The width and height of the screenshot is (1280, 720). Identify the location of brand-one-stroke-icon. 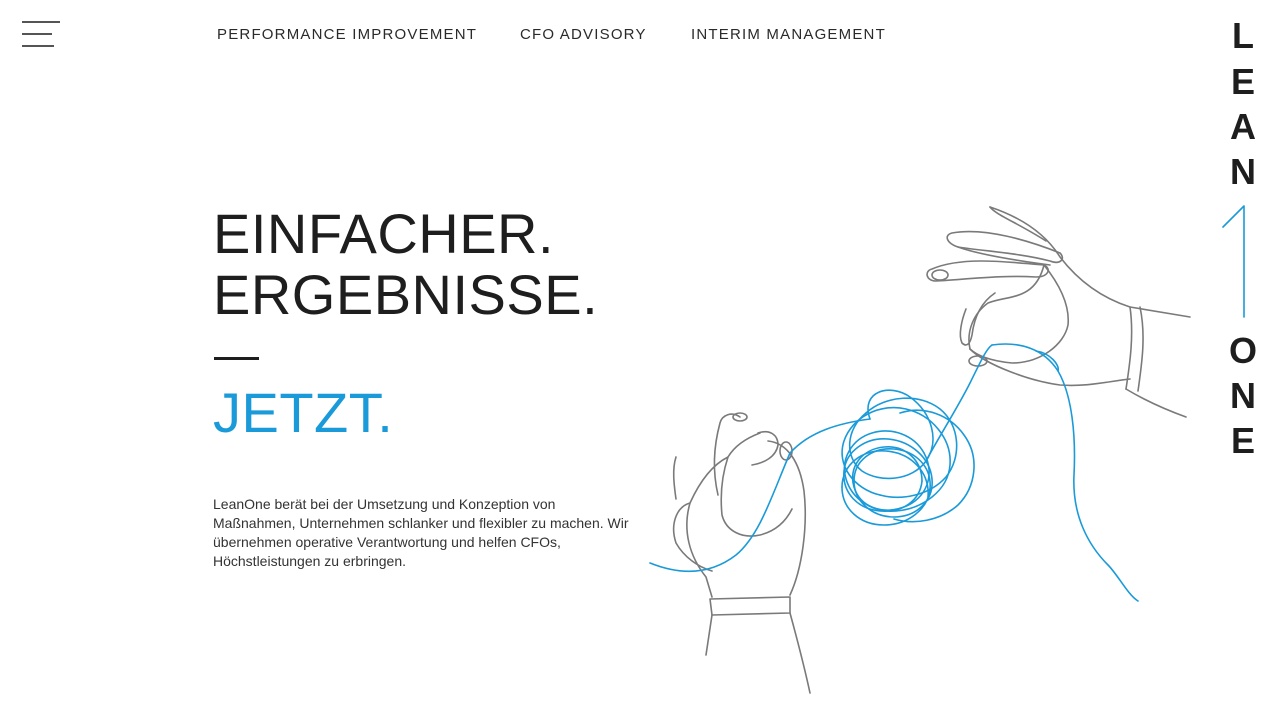
(1233, 261).